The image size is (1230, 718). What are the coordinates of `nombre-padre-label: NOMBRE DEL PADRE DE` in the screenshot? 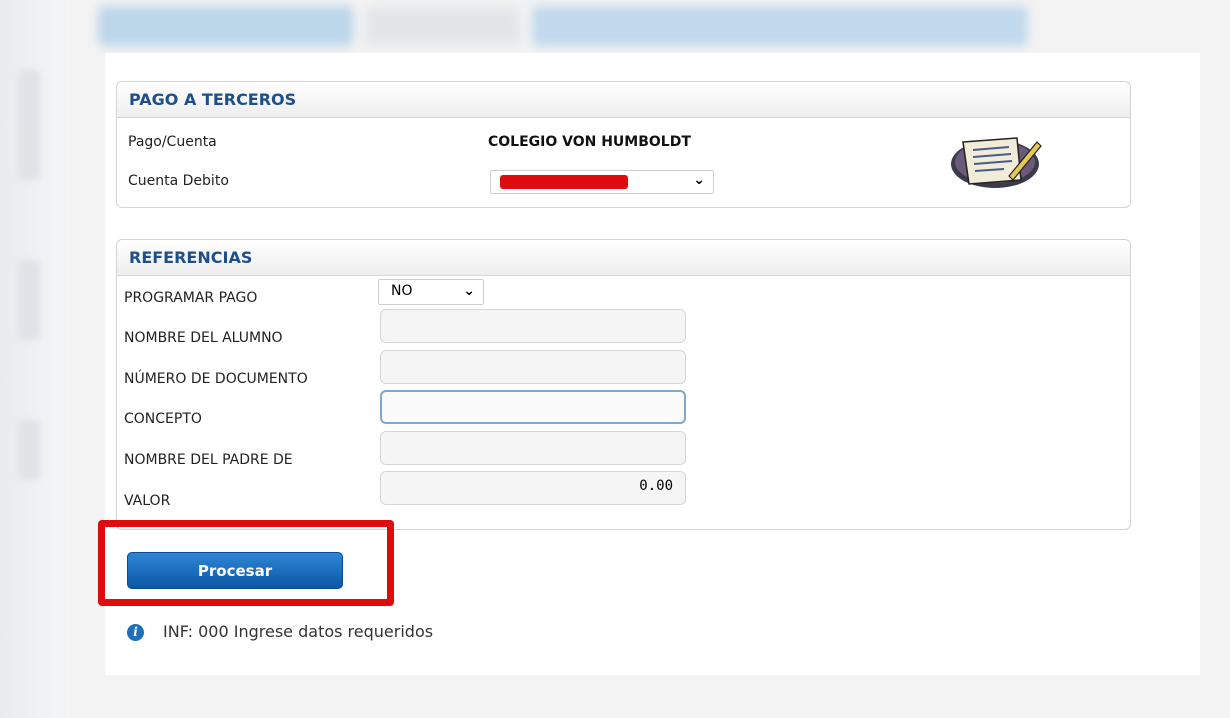 It's located at (208, 460).